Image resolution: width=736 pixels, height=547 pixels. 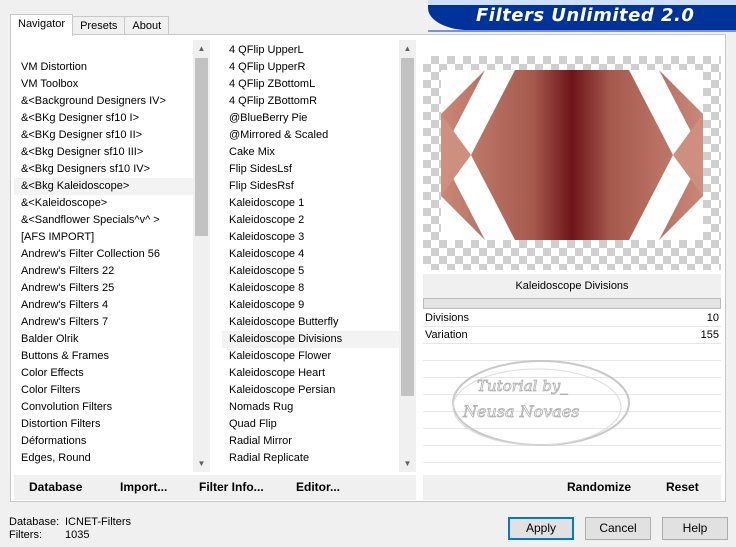 I want to click on list-item: [AFS IMPORT], so click(x=103, y=237).